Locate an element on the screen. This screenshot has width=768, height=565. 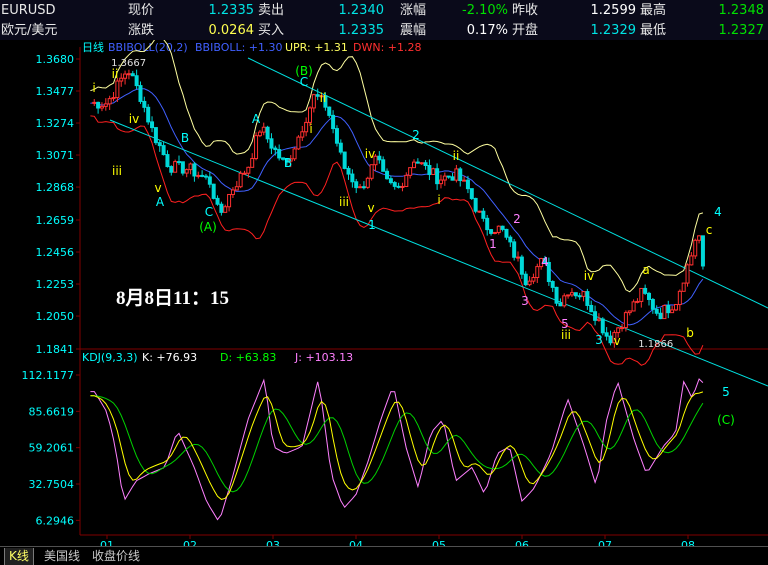
wave-label-17: v is located at coordinates (370, 208).